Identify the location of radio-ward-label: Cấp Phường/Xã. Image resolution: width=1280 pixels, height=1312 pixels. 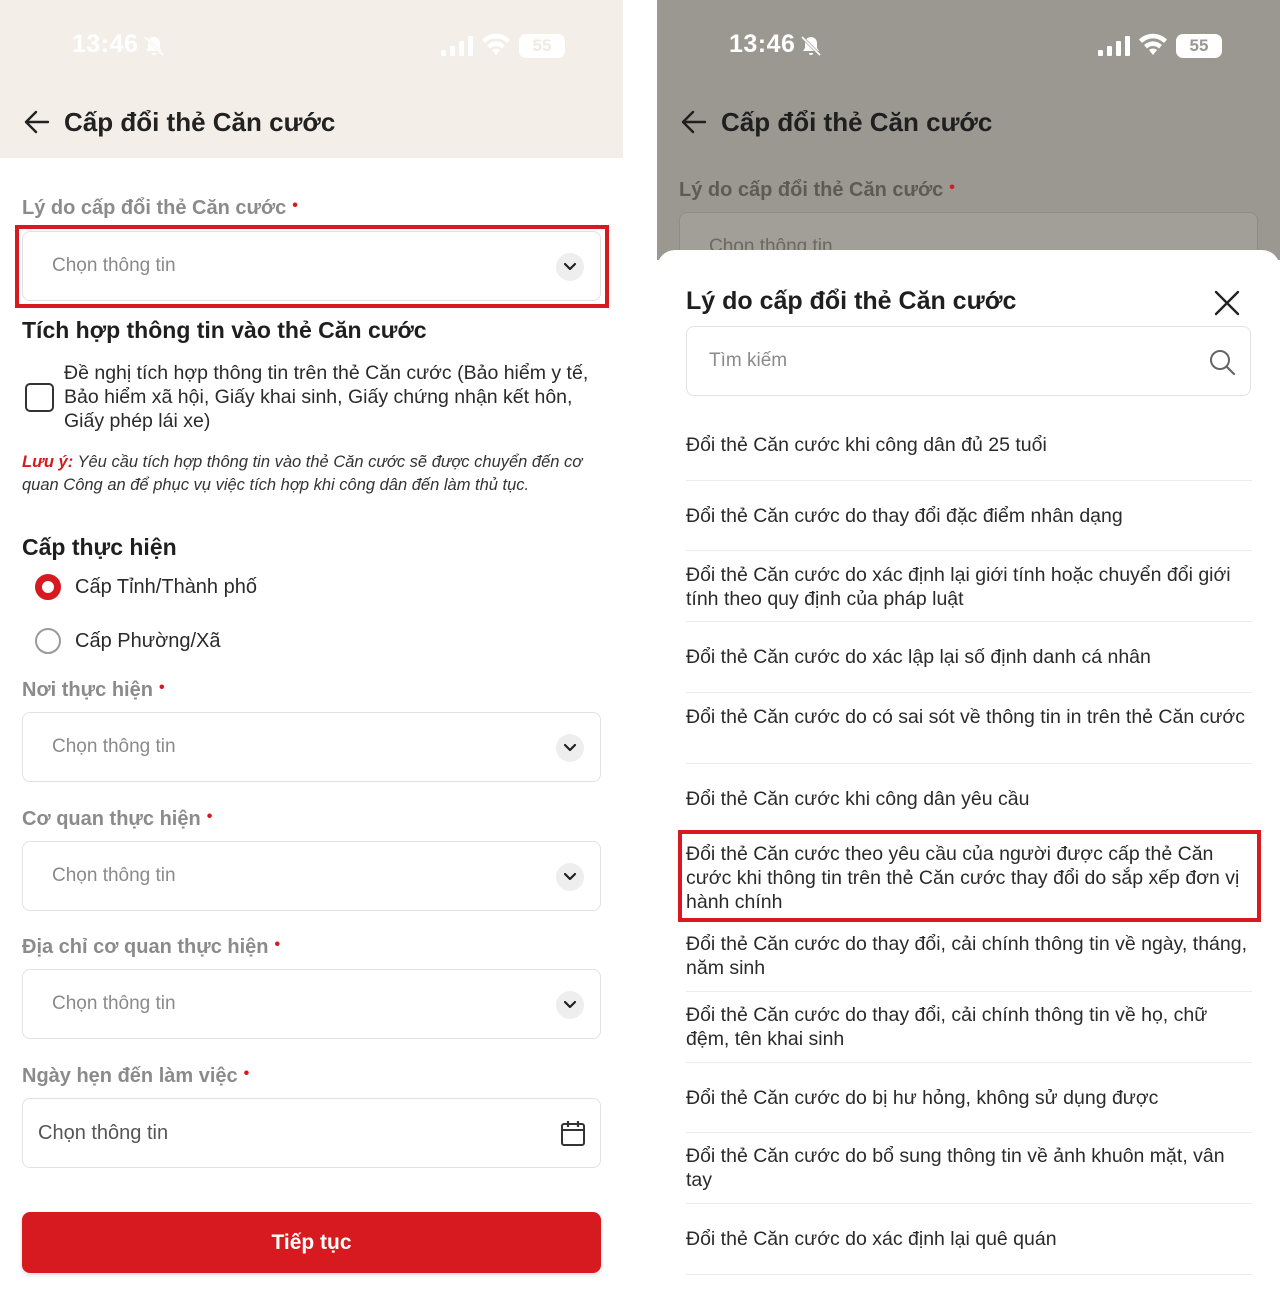
(148, 641).